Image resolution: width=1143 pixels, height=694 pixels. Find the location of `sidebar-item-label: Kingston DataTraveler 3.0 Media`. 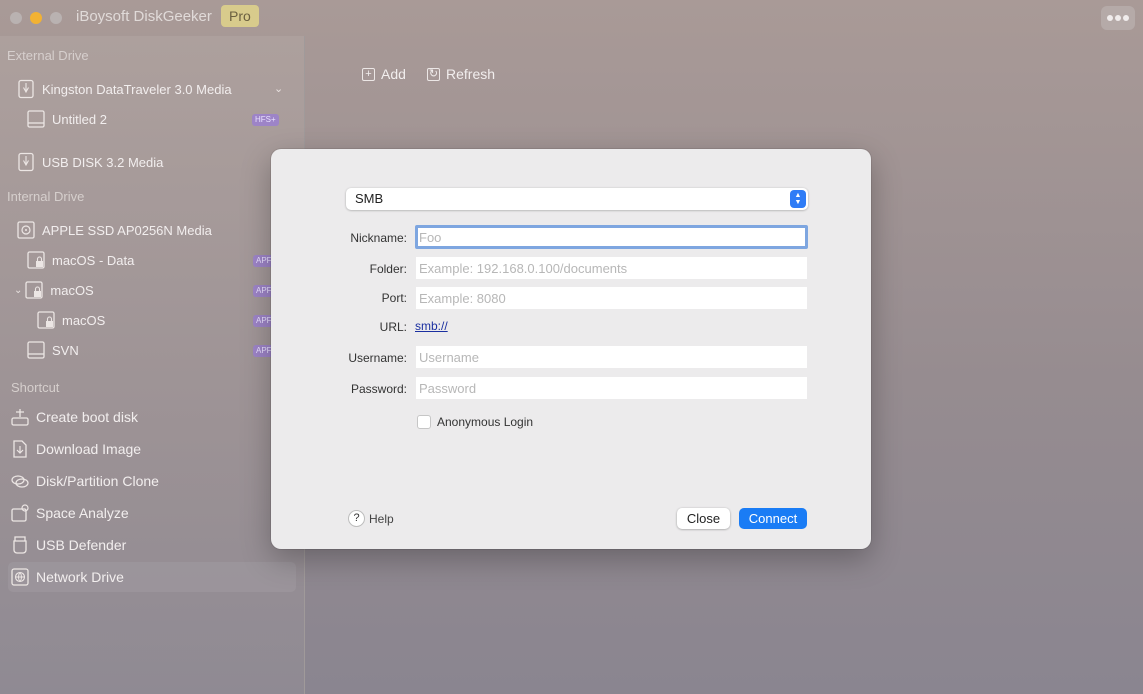

sidebar-item-label: Kingston DataTraveler 3.0 Media is located at coordinates (137, 89).